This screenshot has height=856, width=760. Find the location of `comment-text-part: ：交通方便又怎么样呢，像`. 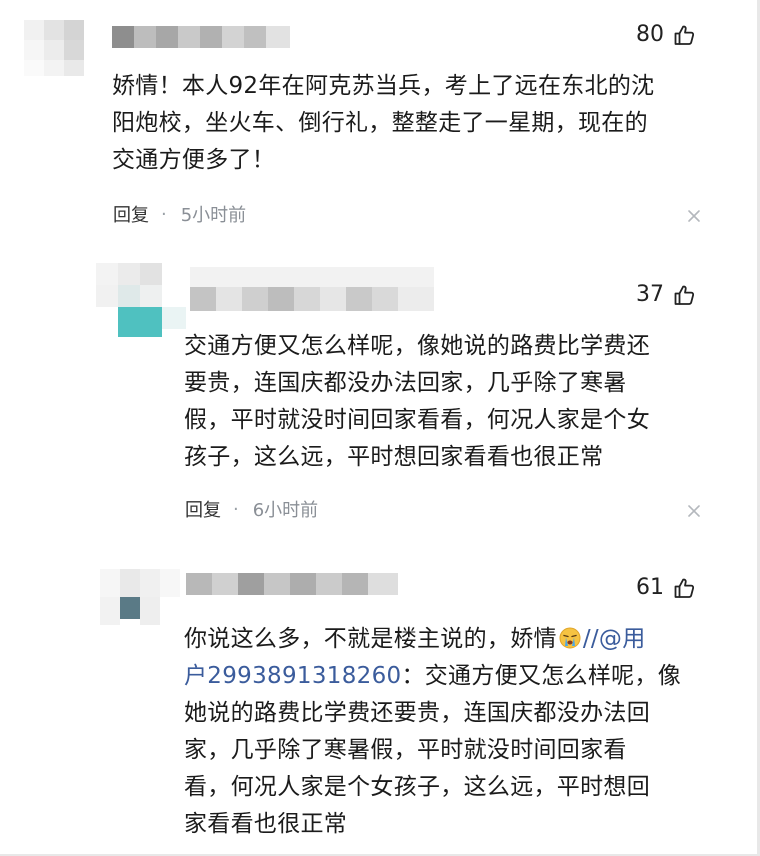

comment-text-part: ：交通方便又怎么样呢，像 is located at coordinates (541, 676).